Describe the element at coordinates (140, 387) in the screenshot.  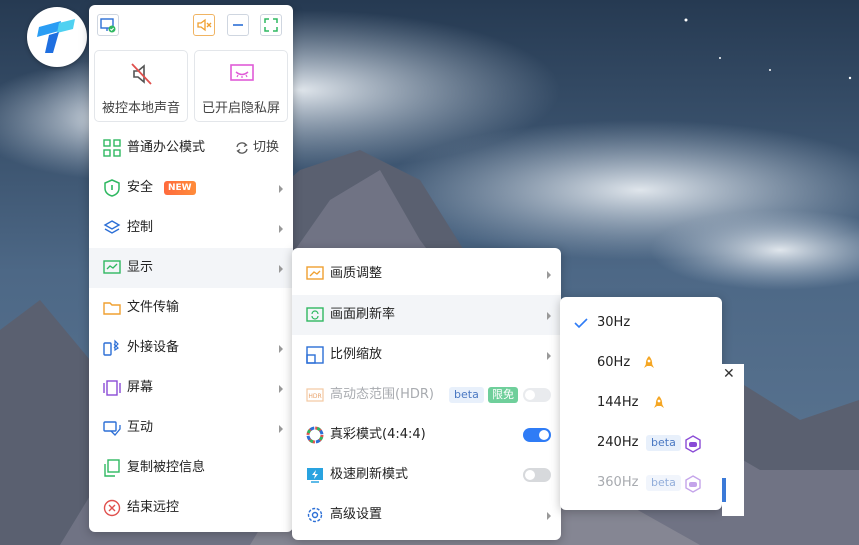
I see `screen-label: 屏幕` at that location.